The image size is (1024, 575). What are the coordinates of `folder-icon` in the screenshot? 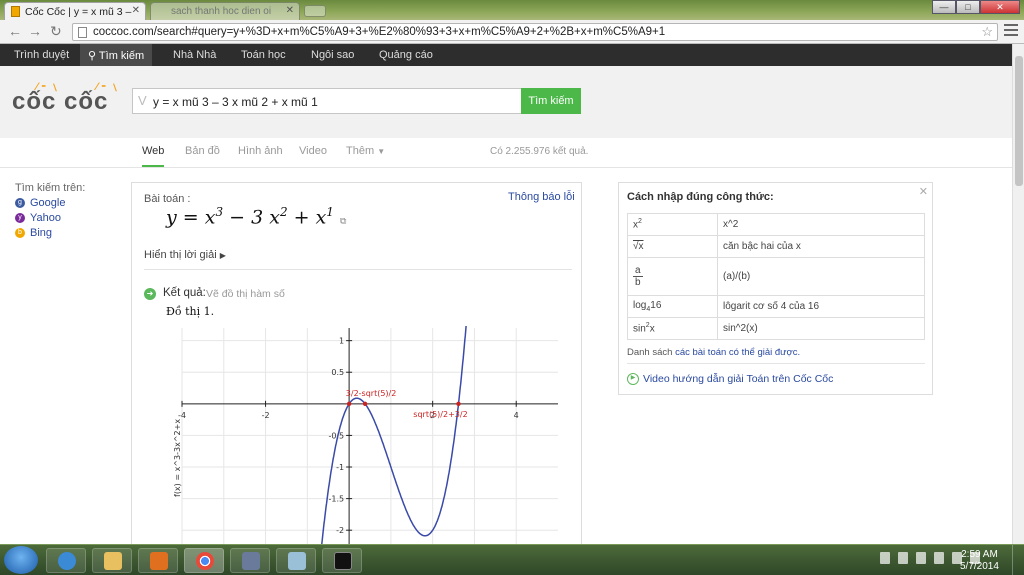 It's located at (113, 561).